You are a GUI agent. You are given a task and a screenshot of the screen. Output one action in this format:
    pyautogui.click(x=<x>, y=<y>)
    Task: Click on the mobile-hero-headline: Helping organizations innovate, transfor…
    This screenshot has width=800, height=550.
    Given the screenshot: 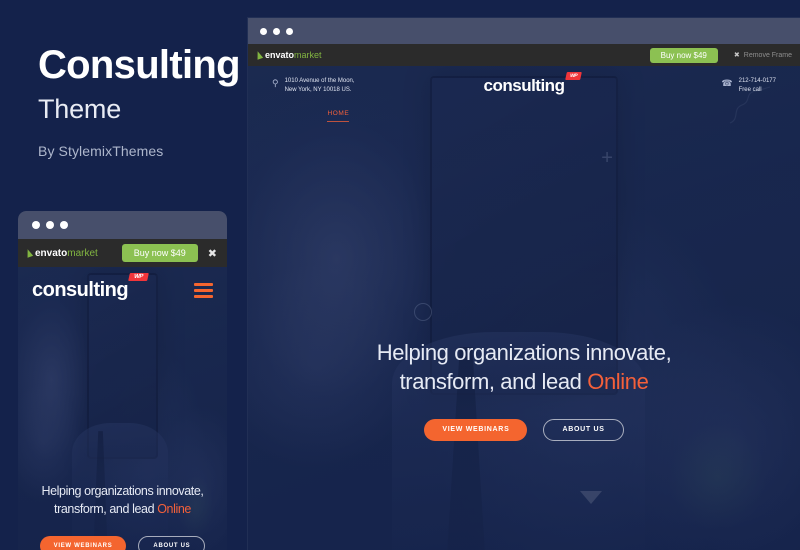 What is the action you would take?
    pyautogui.click(x=122, y=501)
    